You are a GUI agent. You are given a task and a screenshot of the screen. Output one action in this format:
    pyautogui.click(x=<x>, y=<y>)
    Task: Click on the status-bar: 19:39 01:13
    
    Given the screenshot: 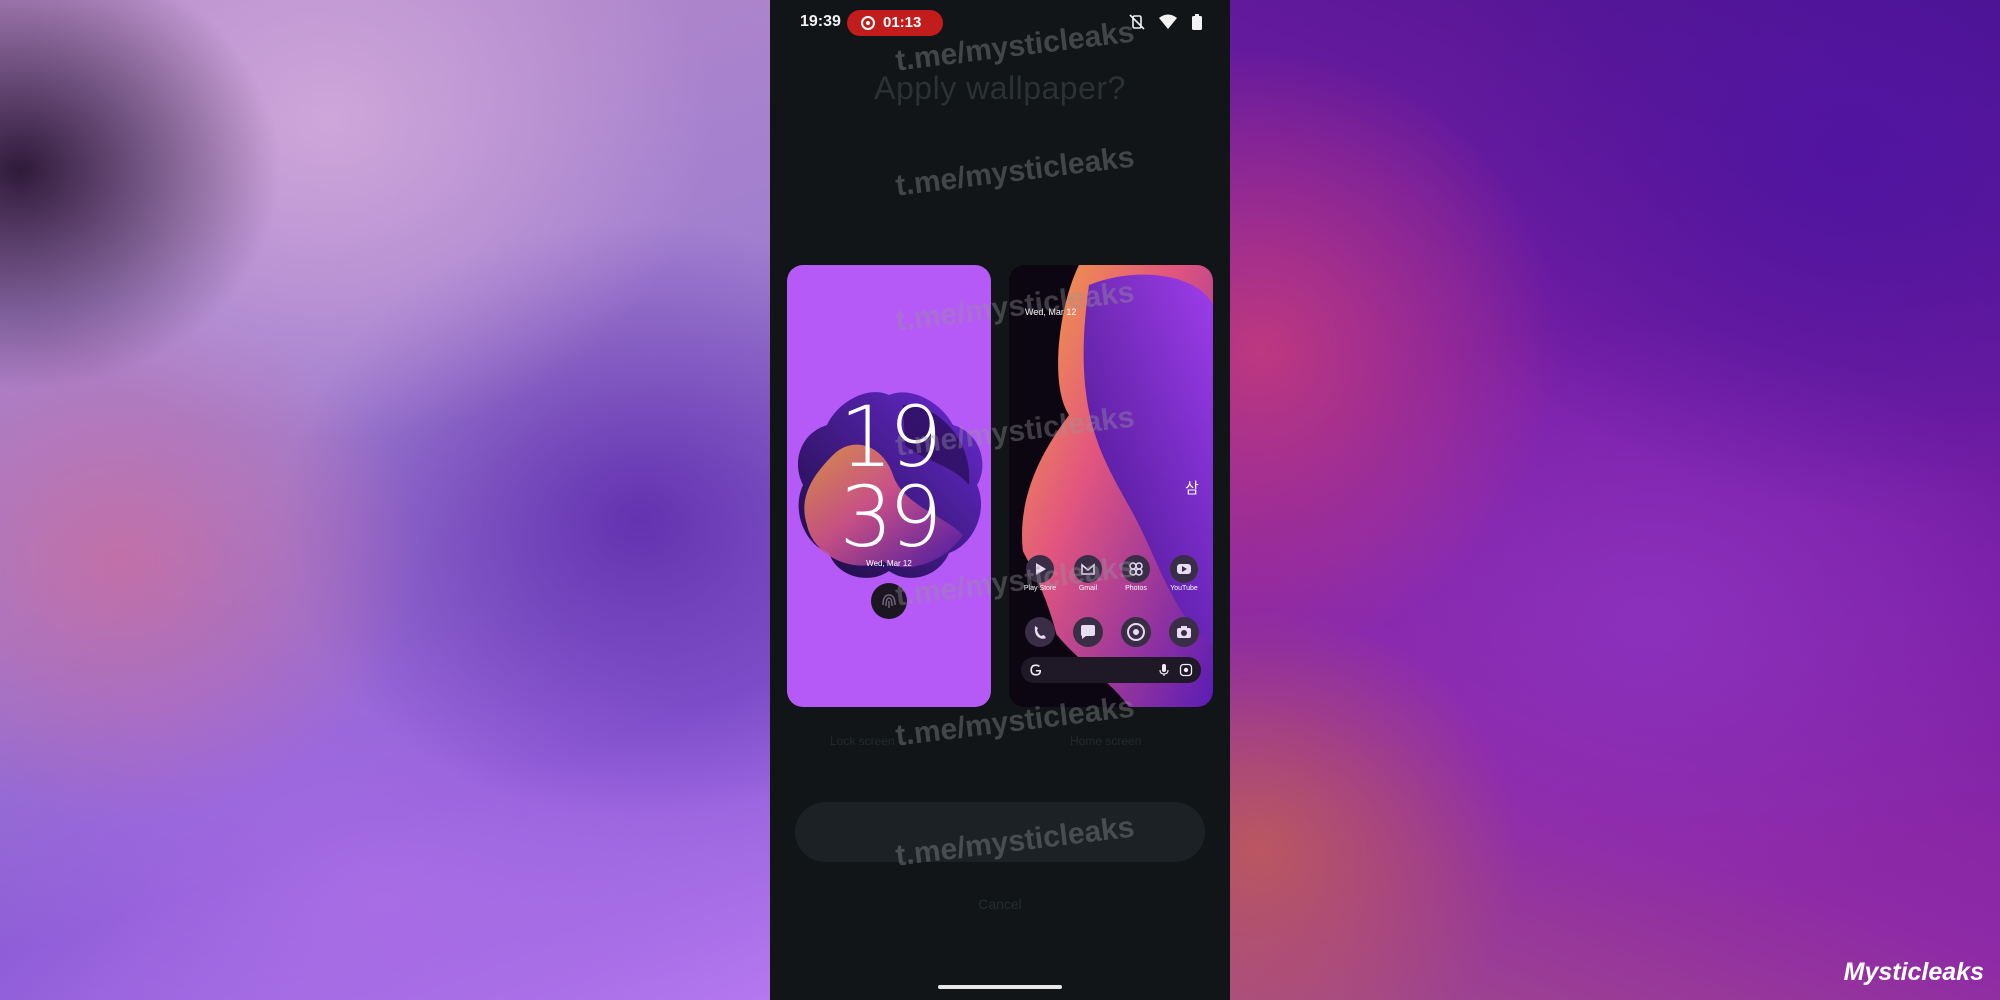 What is the action you would take?
    pyautogui.click(x=1000, y=23)
    